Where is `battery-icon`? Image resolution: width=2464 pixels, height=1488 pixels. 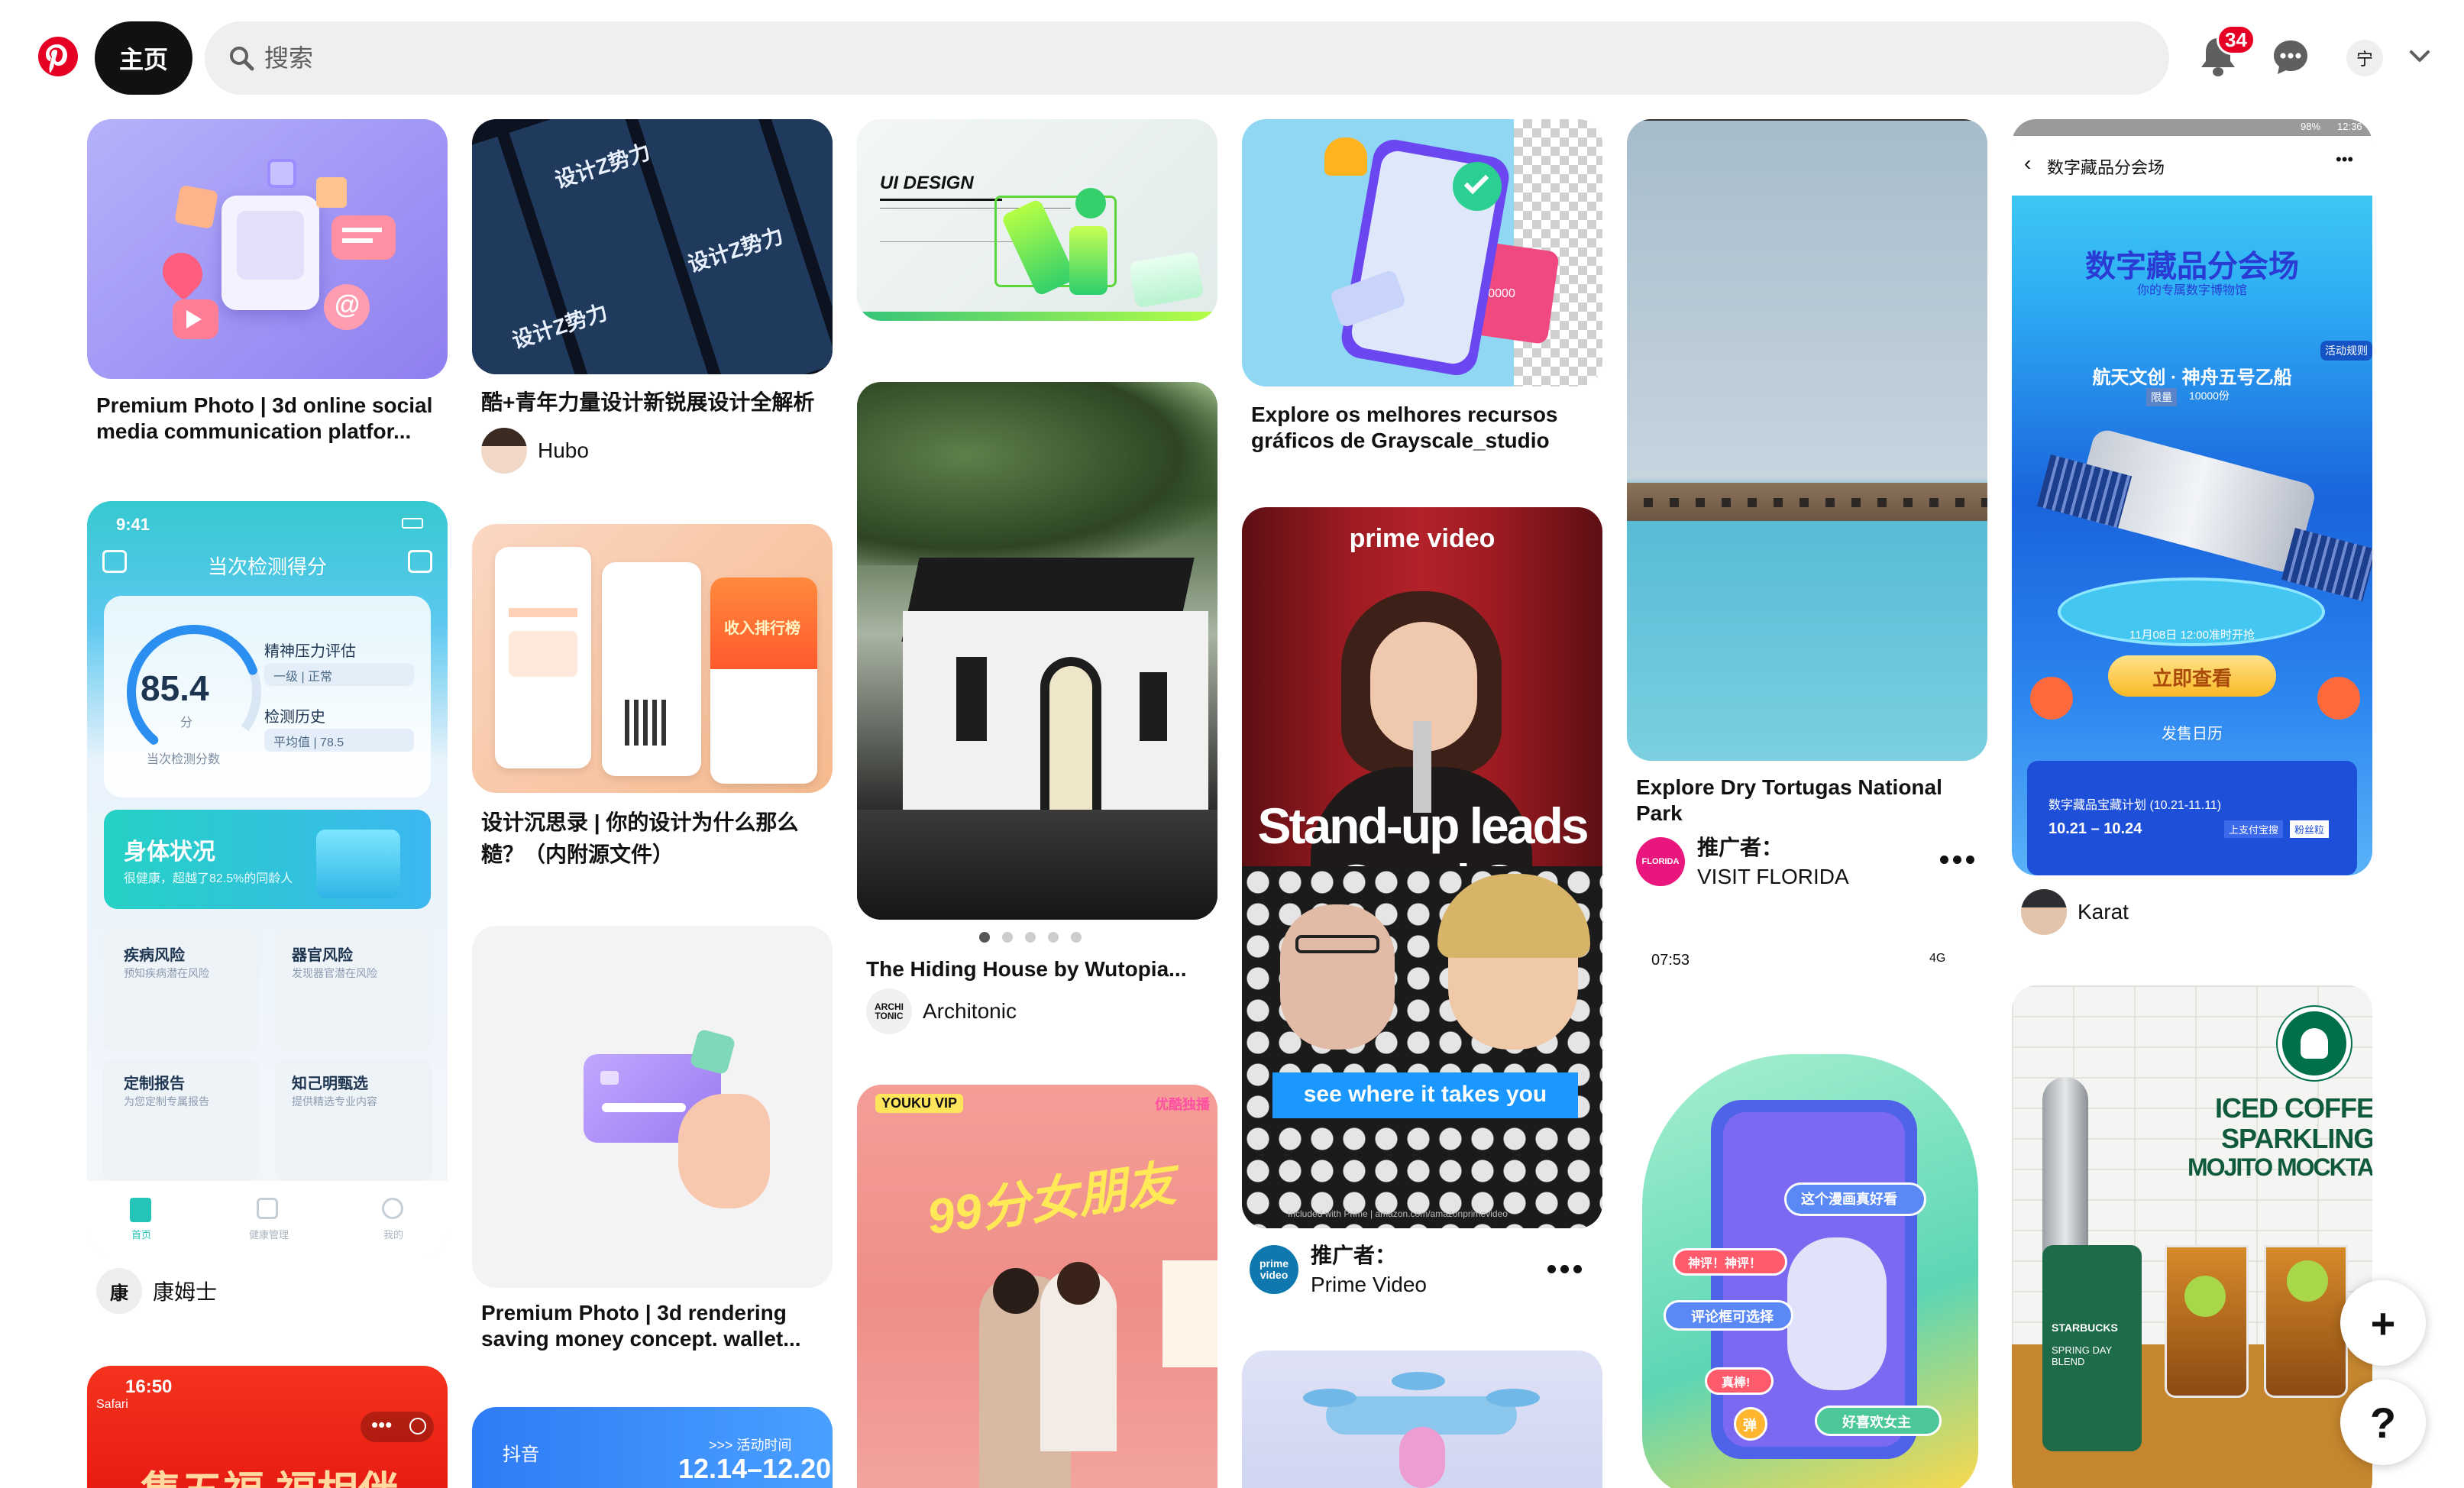 battery-icon is located at coordinates (412, 523).